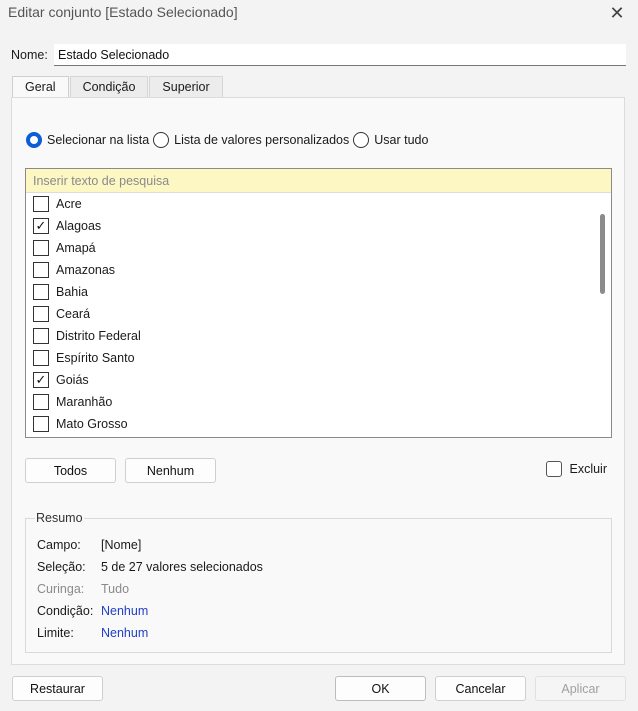 This screenshot has height=711, width=638. I want to click on list-item: Mato Grosso, so click(80, 424).